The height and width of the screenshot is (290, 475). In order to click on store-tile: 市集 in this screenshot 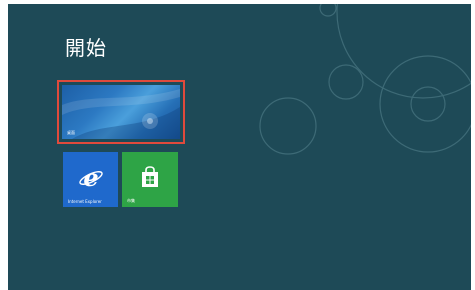, I will do `click(150, 179)`.